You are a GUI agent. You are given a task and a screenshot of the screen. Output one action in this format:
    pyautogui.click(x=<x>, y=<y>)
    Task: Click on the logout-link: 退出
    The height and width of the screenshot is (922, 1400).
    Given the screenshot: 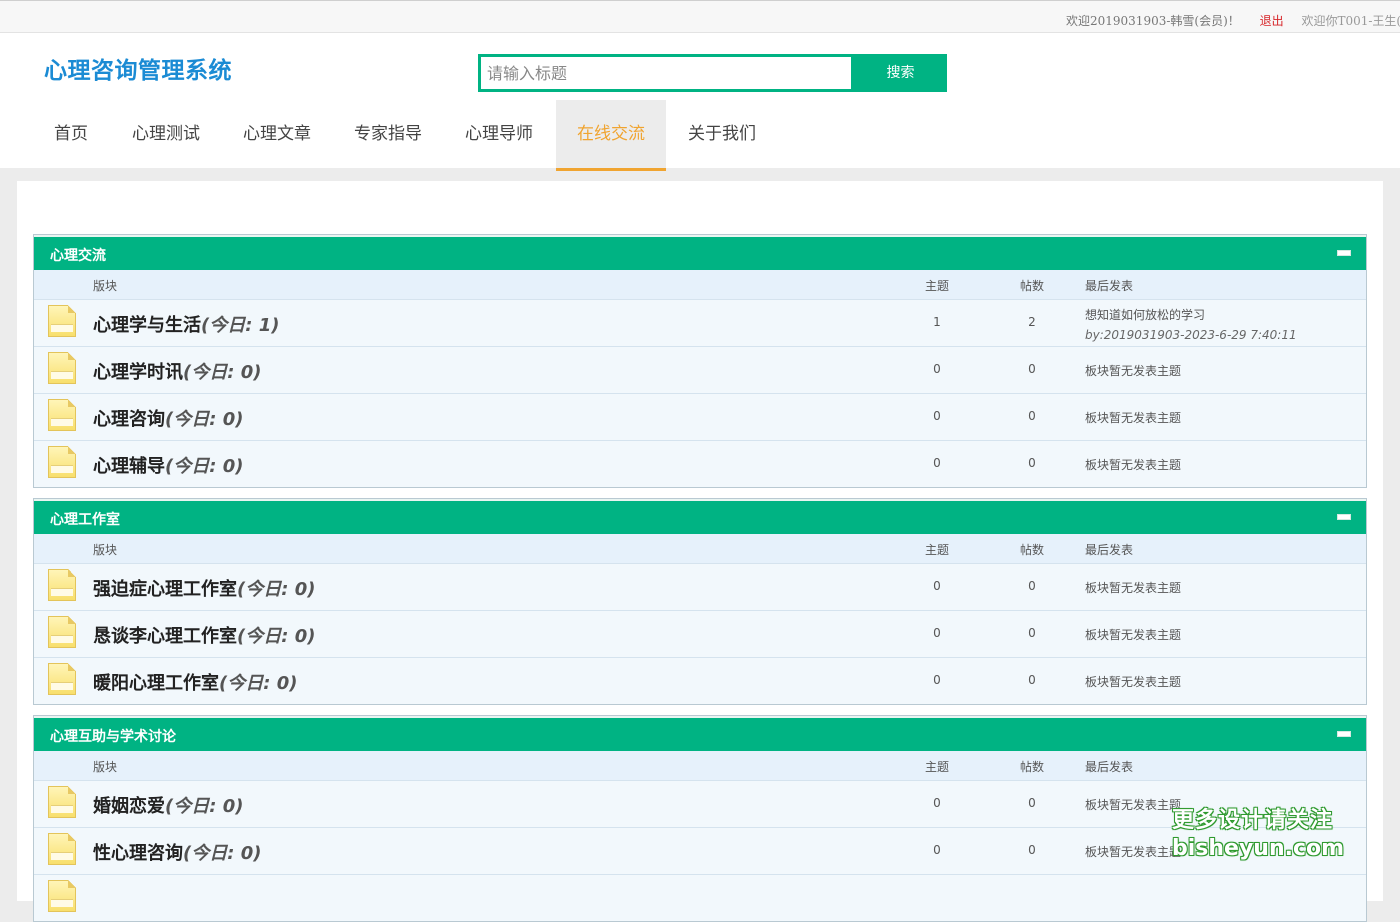 What is the action you would take?
    pyautogui.click(x=1272, y=20)
    